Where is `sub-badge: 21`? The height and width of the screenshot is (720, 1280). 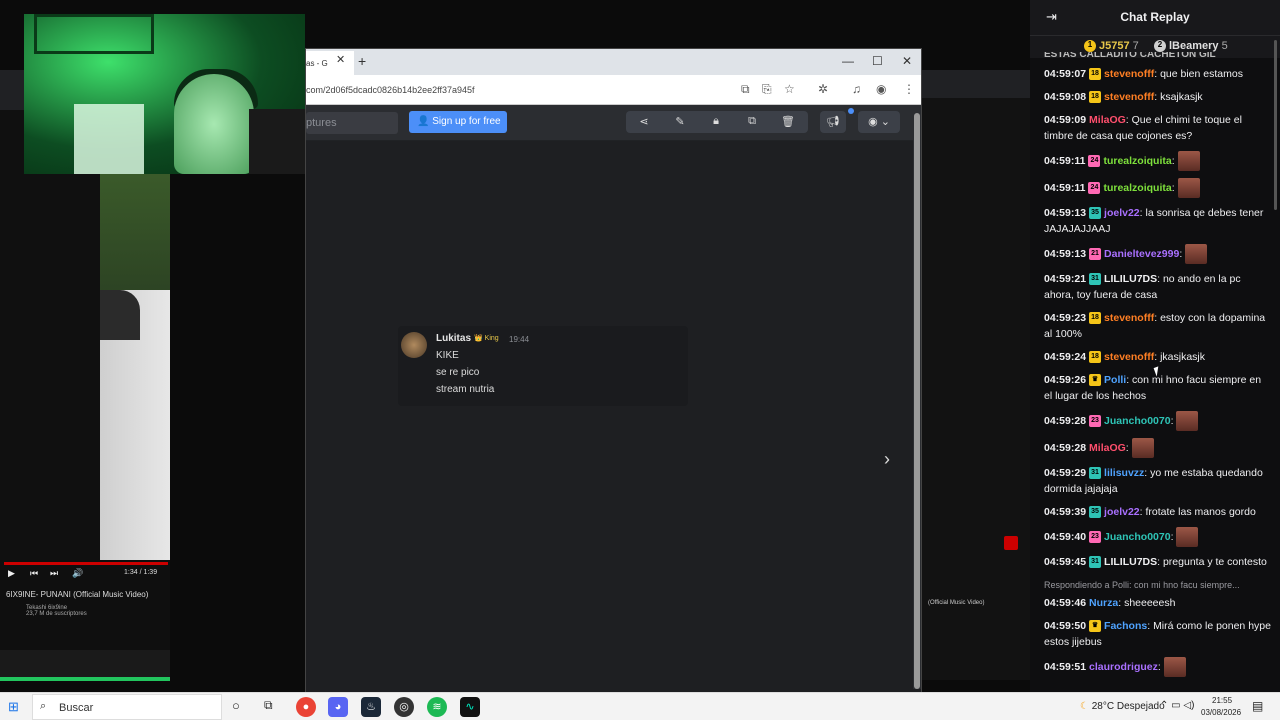 sub-badge: 21 is located at coordinates (1095, 254).